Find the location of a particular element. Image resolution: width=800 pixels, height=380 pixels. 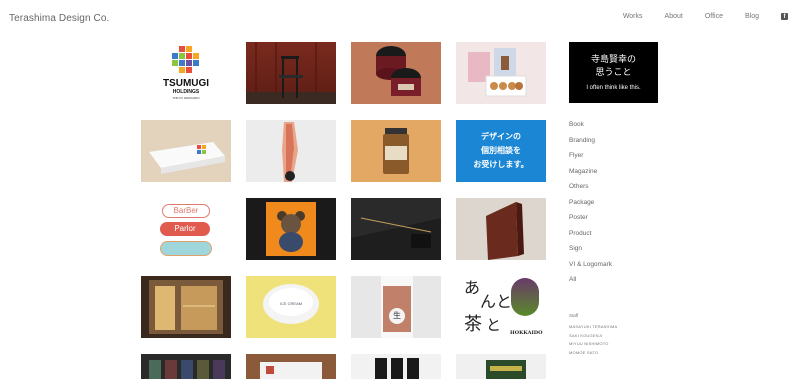

tsumugi-wordmark: TSUMUGI is located at coordinates (186, 83).